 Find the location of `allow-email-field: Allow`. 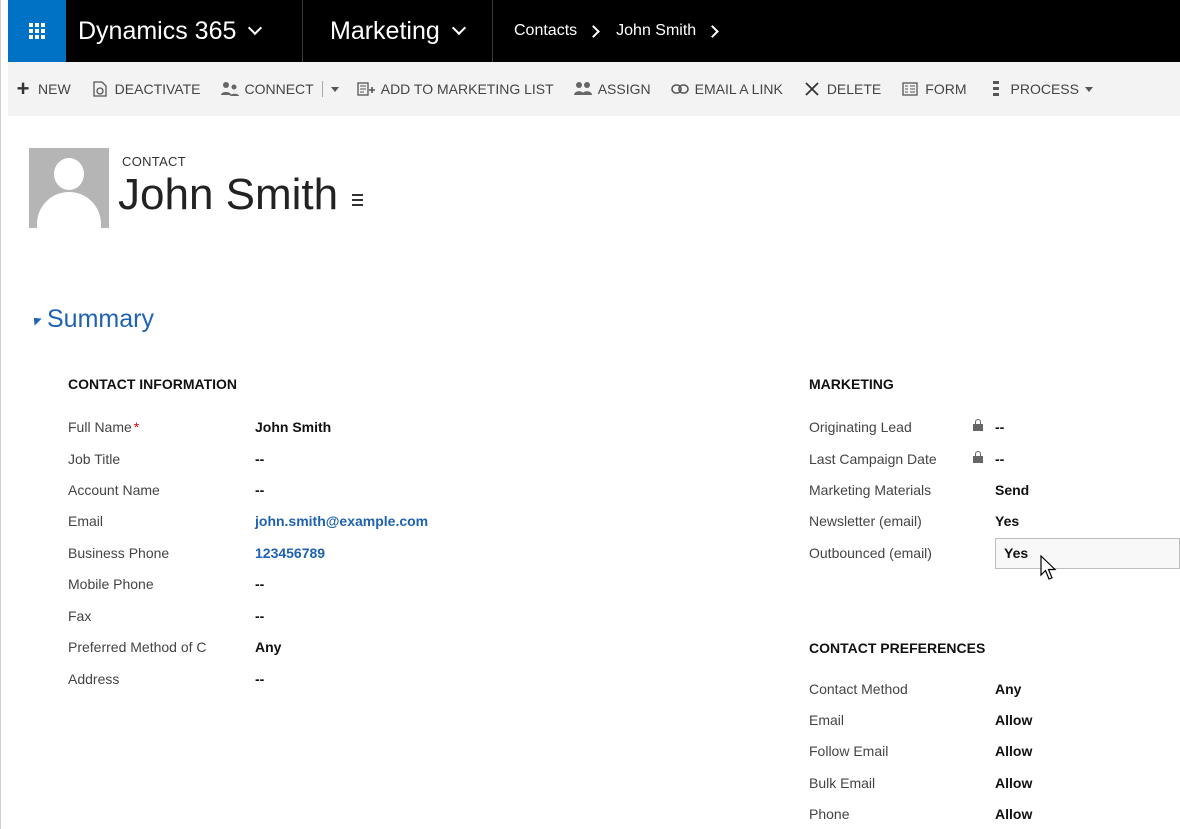

allow-email-field: Allow is located at coordinates (1013, 720).